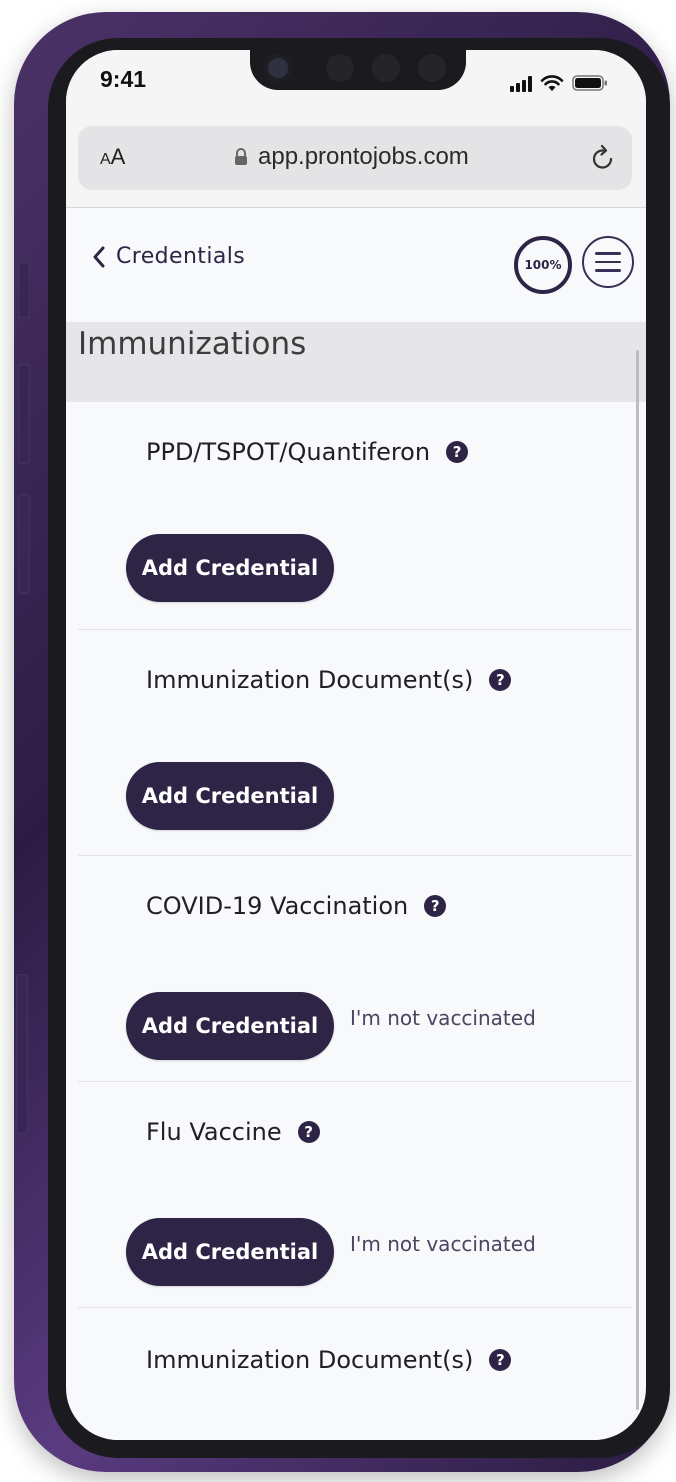 Image resolution: width=676 pixels, height=1482 pixels. What do you see at coordinates (589, 83) in the screenshot?
I see `battery-icon` at bounding box center [589, 83].